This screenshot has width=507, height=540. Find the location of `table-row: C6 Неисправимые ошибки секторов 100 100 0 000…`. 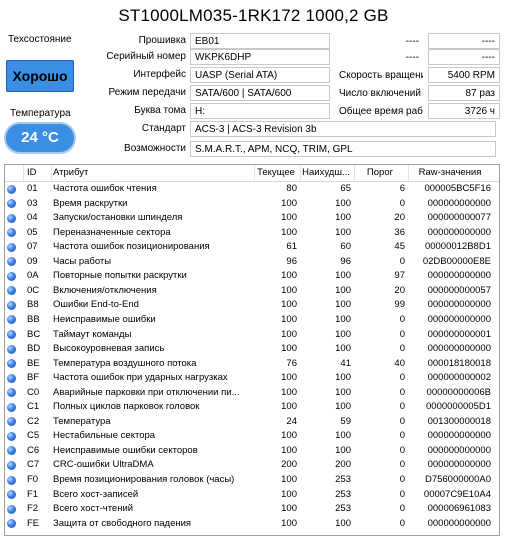

table-row: C6 Неисправимые ошибки секторов 100 100 0 000… is located at coordinates (252, 451).